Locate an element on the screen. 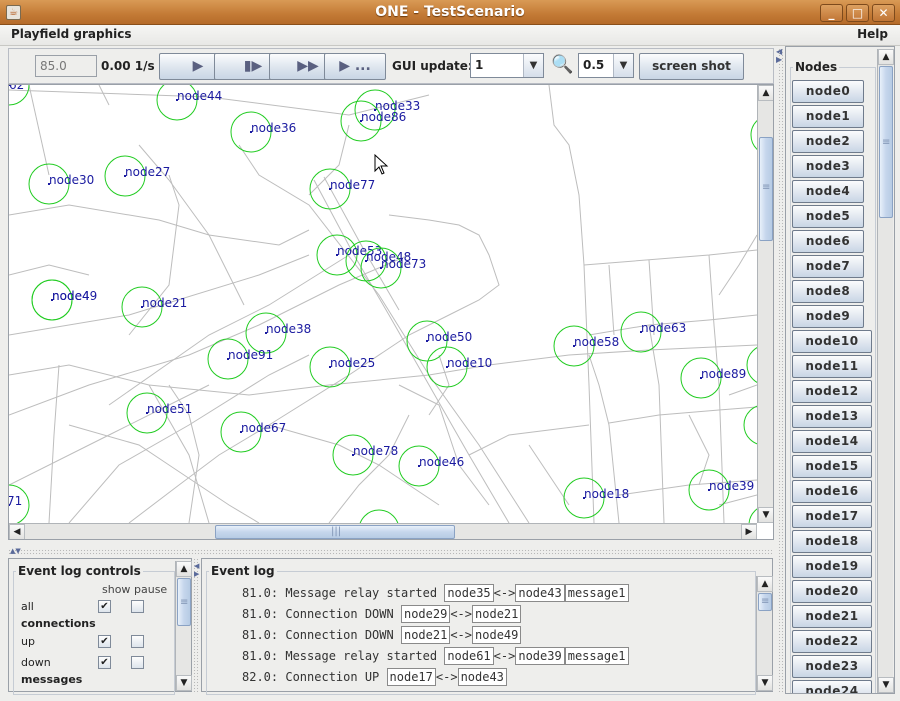  scroll-left-icon: ◀ is located at coordinates (17, 531).